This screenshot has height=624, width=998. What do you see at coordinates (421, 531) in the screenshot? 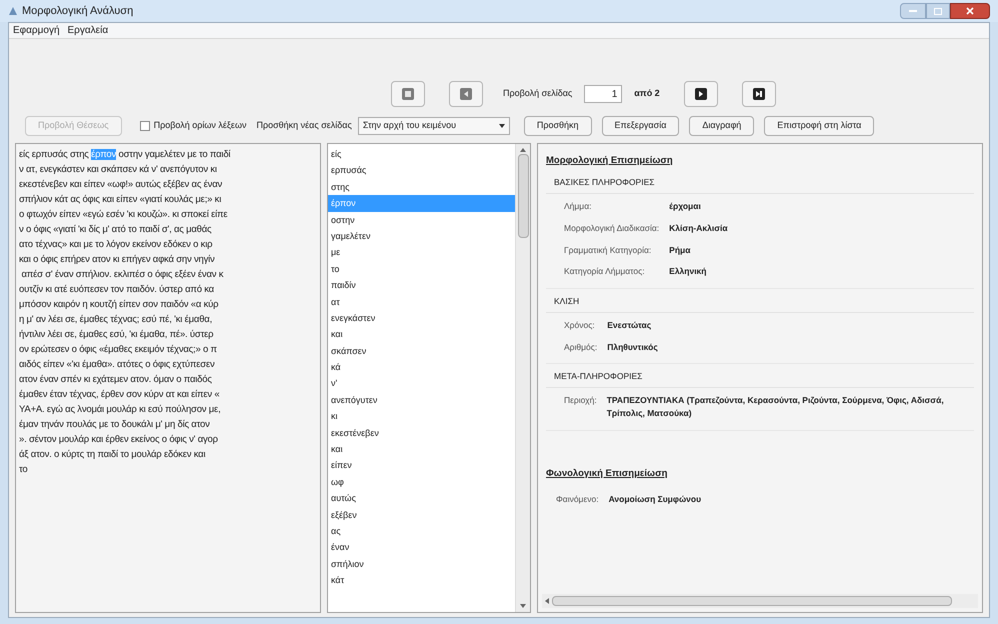
I see `word-item: ας` at bounding box center [421, 531].